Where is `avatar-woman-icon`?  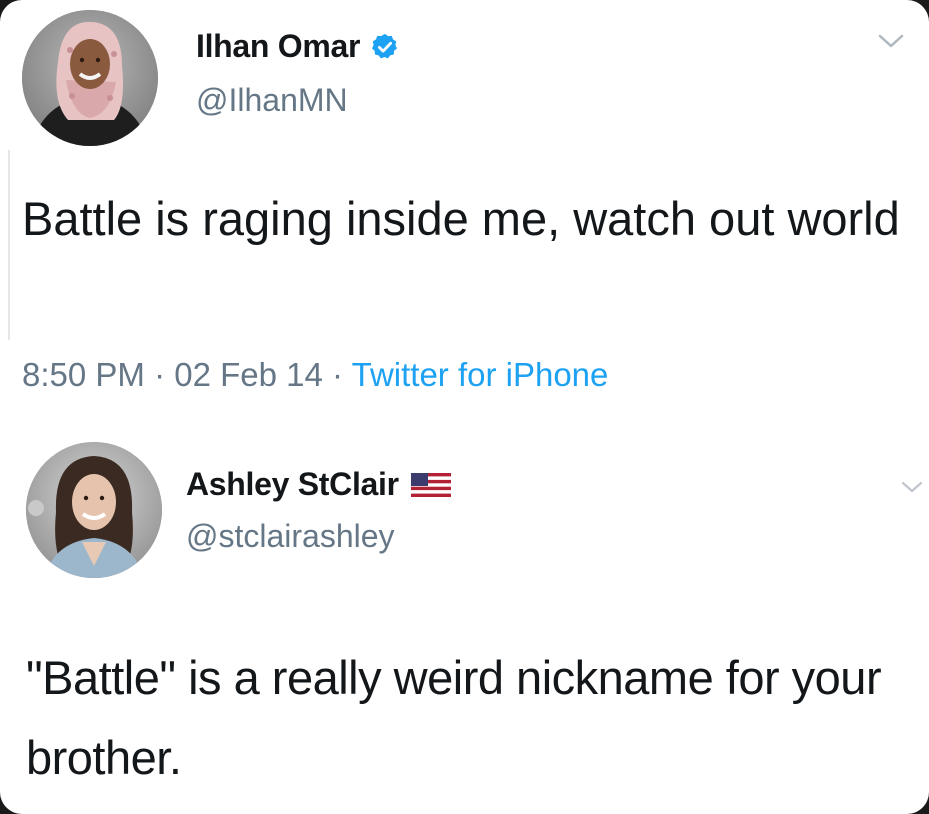 avatar-woman-icon is located at coordinates (94, 510).